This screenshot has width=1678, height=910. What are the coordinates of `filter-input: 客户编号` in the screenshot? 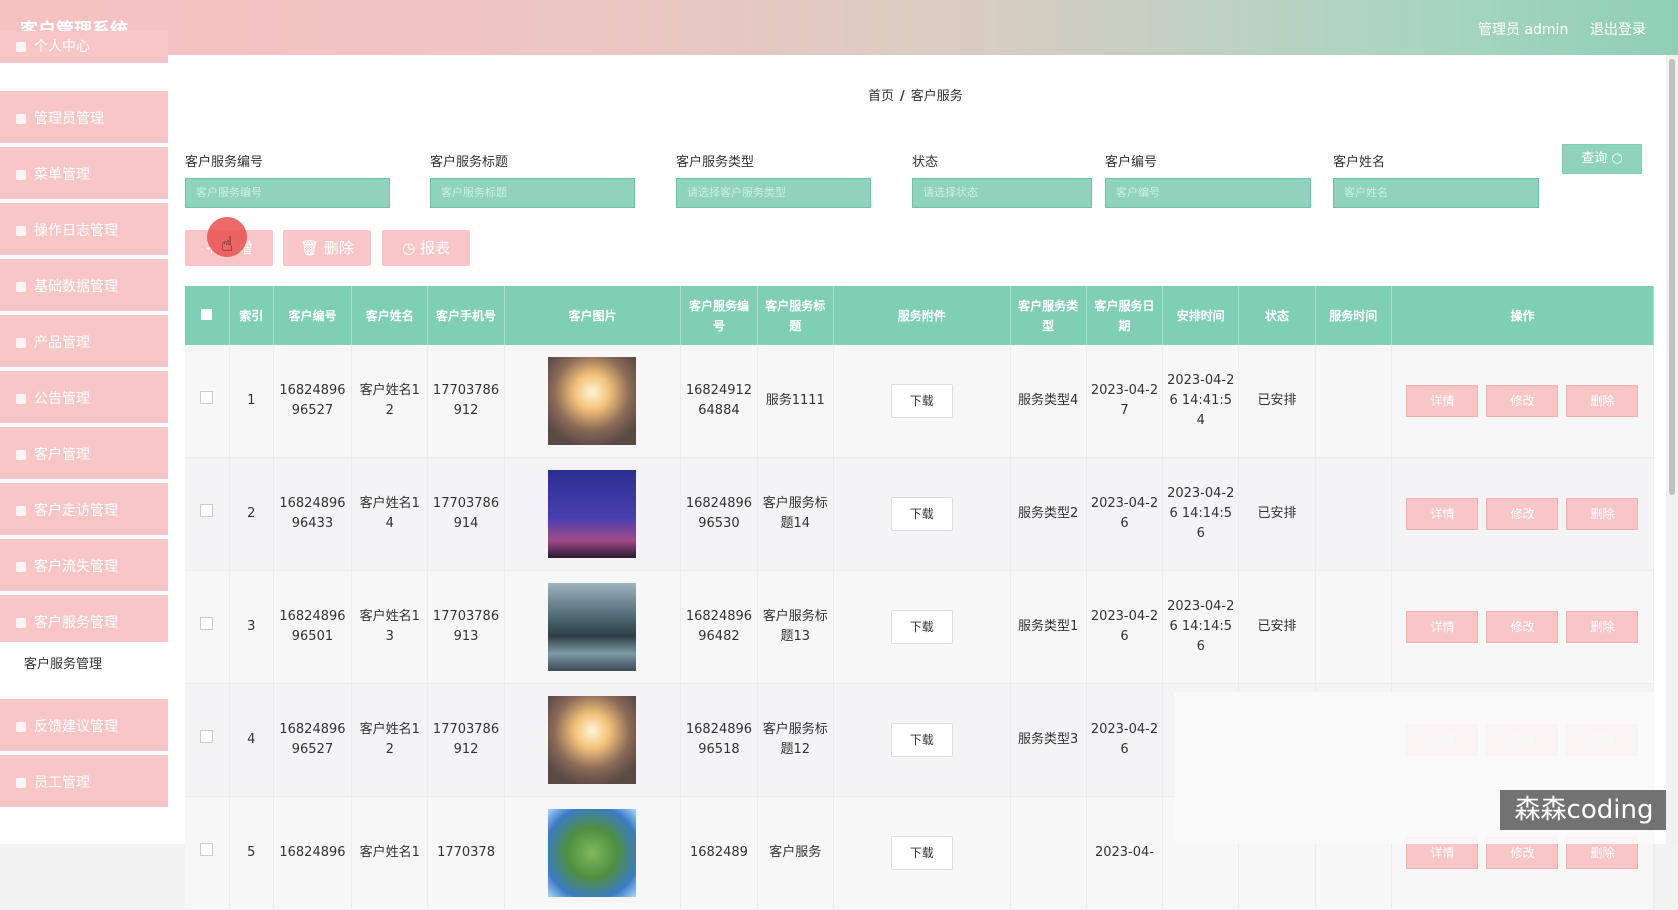 It's located at (1208, 193).